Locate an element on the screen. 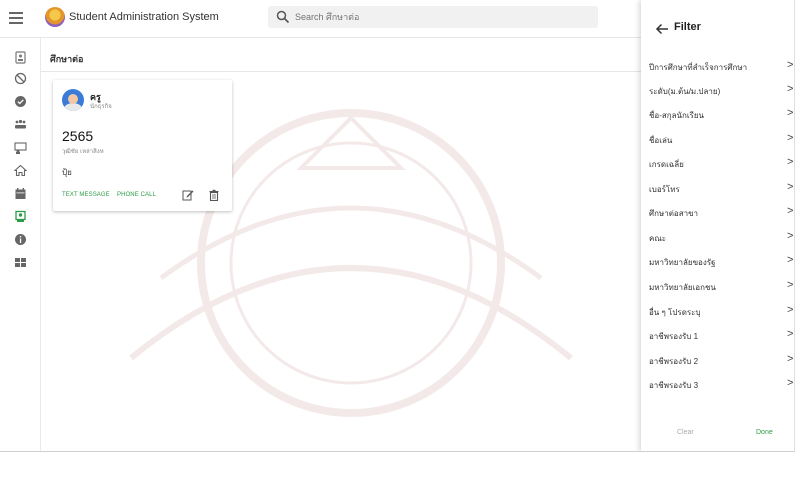  delete-icon is located at coordinates (214, 195).